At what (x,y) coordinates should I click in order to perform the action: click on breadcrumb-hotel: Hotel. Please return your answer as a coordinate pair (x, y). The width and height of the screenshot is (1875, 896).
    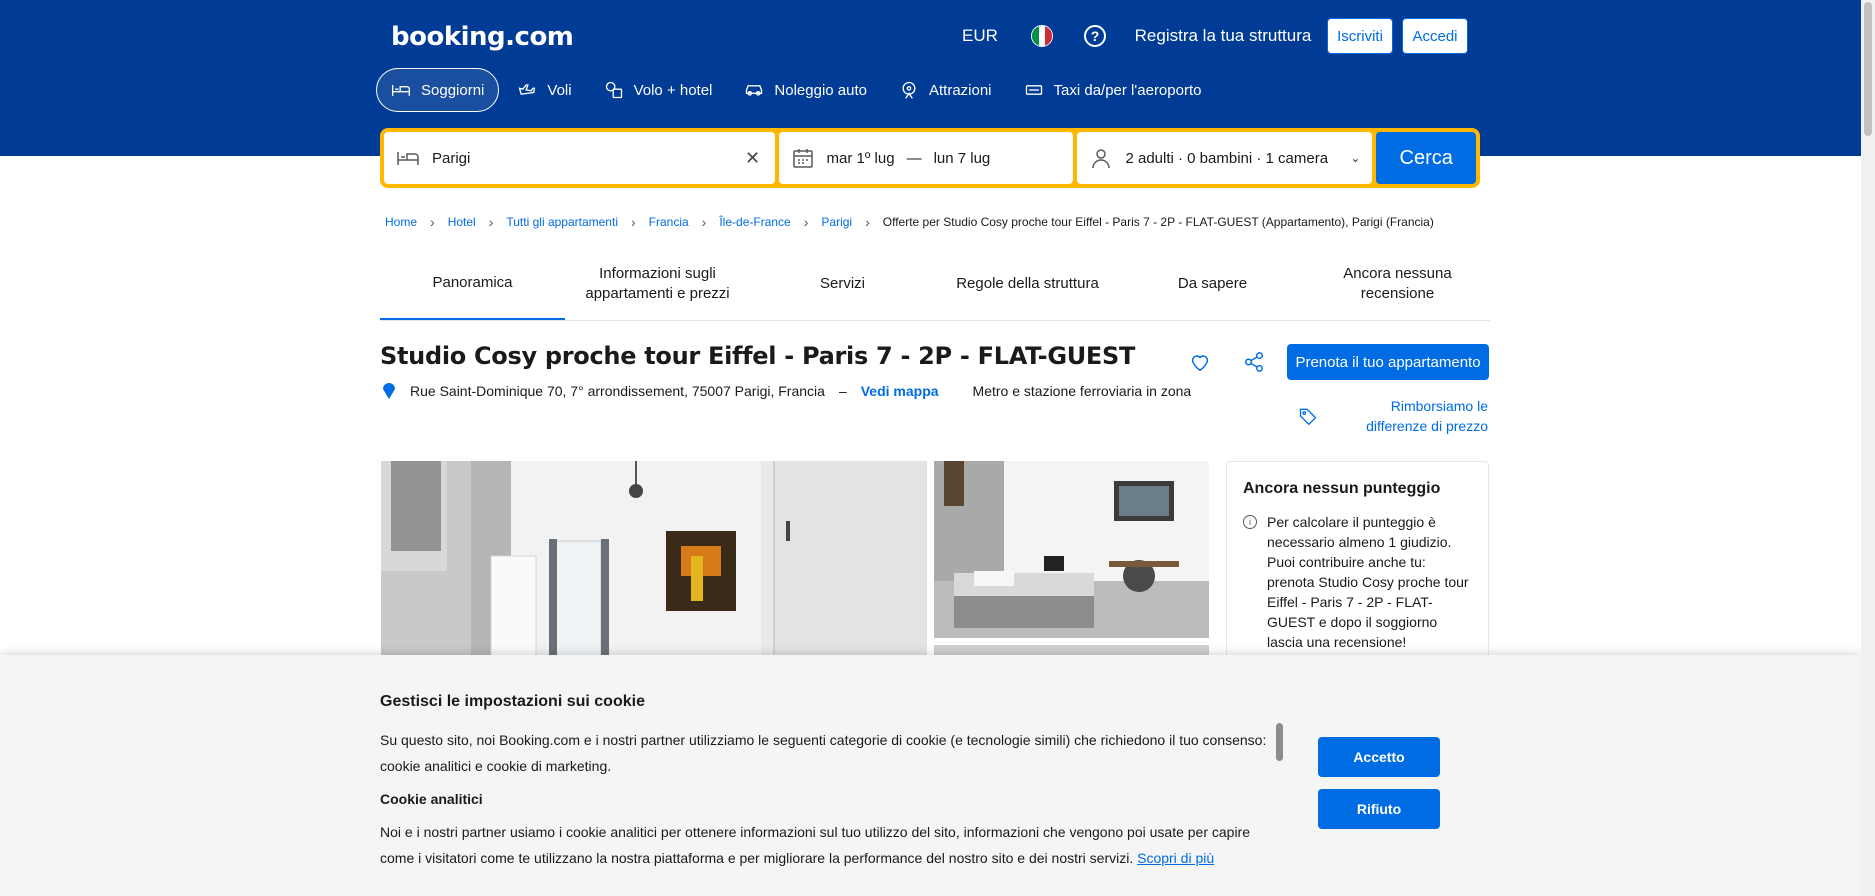
    Looking at the image, I should click on (462, 222).